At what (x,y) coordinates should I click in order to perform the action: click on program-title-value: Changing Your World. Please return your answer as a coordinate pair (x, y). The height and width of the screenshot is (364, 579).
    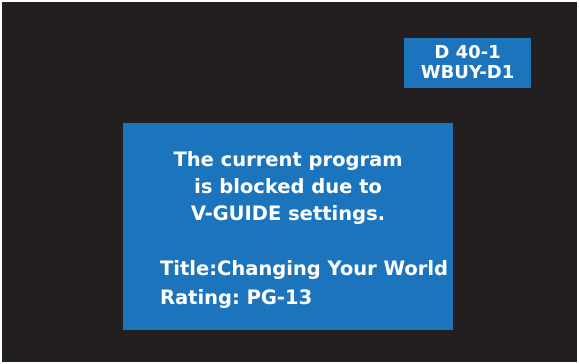
    Looking at the image, I should click on (333, 268).